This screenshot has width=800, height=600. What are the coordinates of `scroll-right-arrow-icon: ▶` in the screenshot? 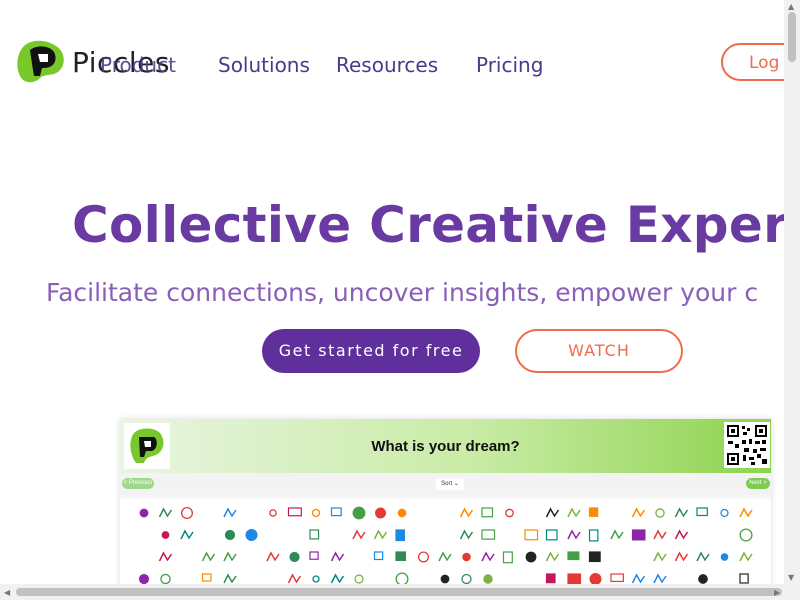 It's located at (777, 592).